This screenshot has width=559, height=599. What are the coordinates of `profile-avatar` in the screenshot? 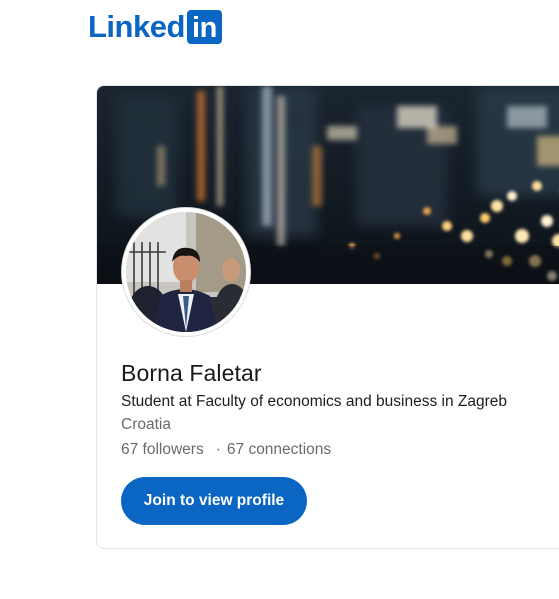 It's located at (186, 272).